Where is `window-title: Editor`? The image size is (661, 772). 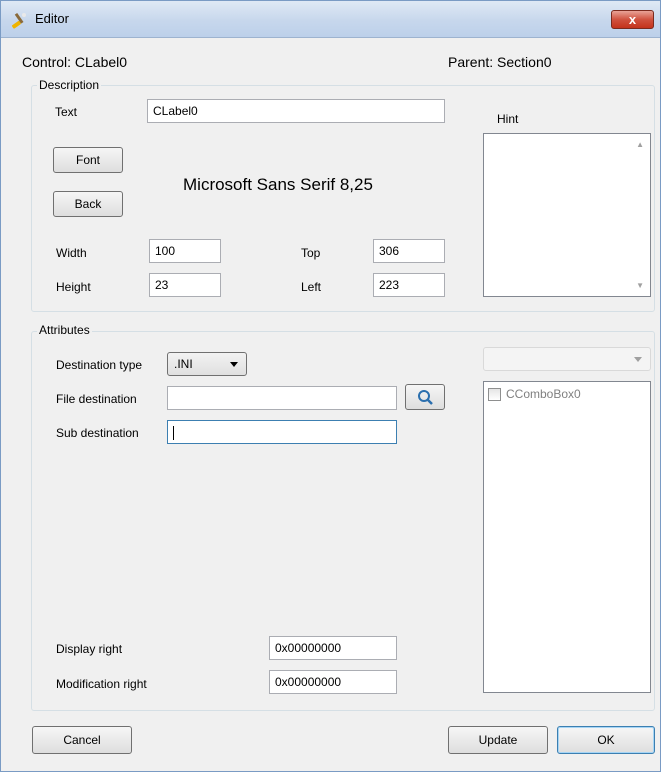
window-title: Editor is located at coordinates (52, 18).